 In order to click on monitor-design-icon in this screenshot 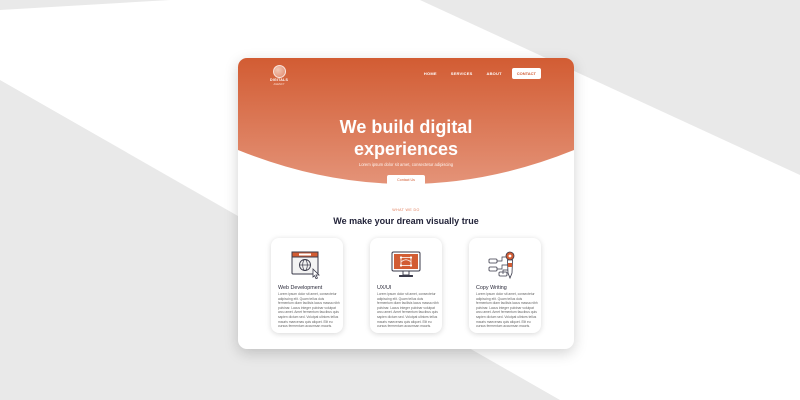, I will do `click(406, 264)`.